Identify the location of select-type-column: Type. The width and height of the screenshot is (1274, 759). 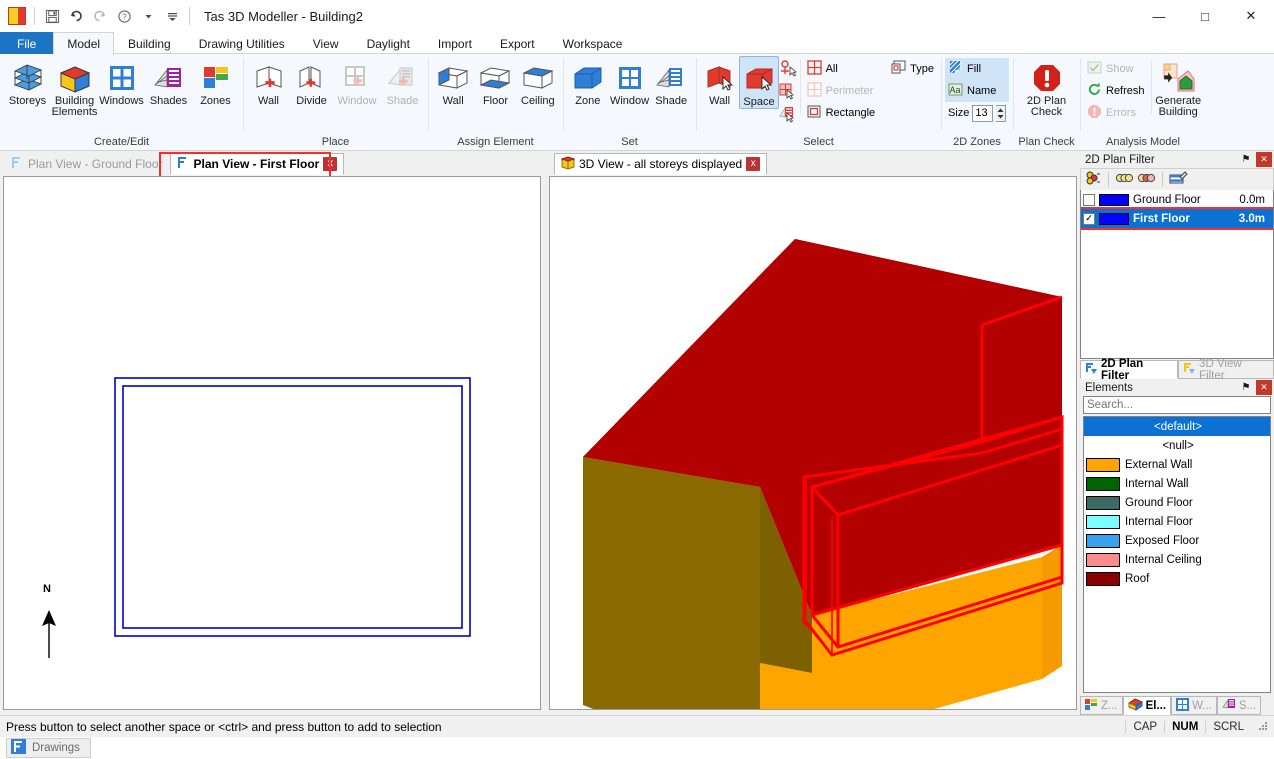
(907, 68).